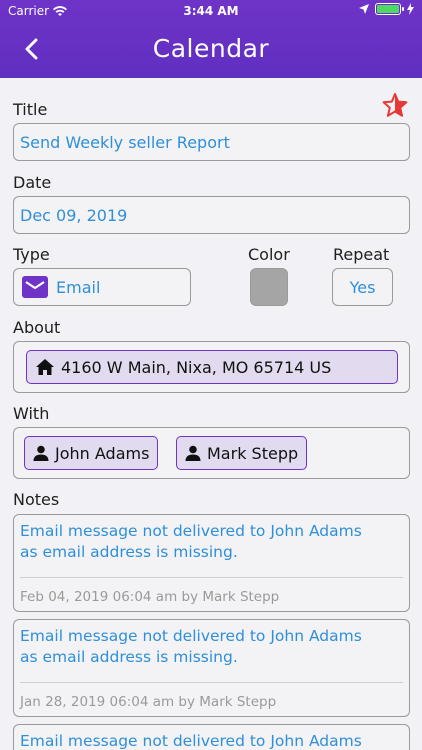 Image resolution: width=422 pixels, height=750 pixels. What do you see at coordinates (35, 287) in the screenshot?
I see `mail-icon` at bounding box center [35, 287].